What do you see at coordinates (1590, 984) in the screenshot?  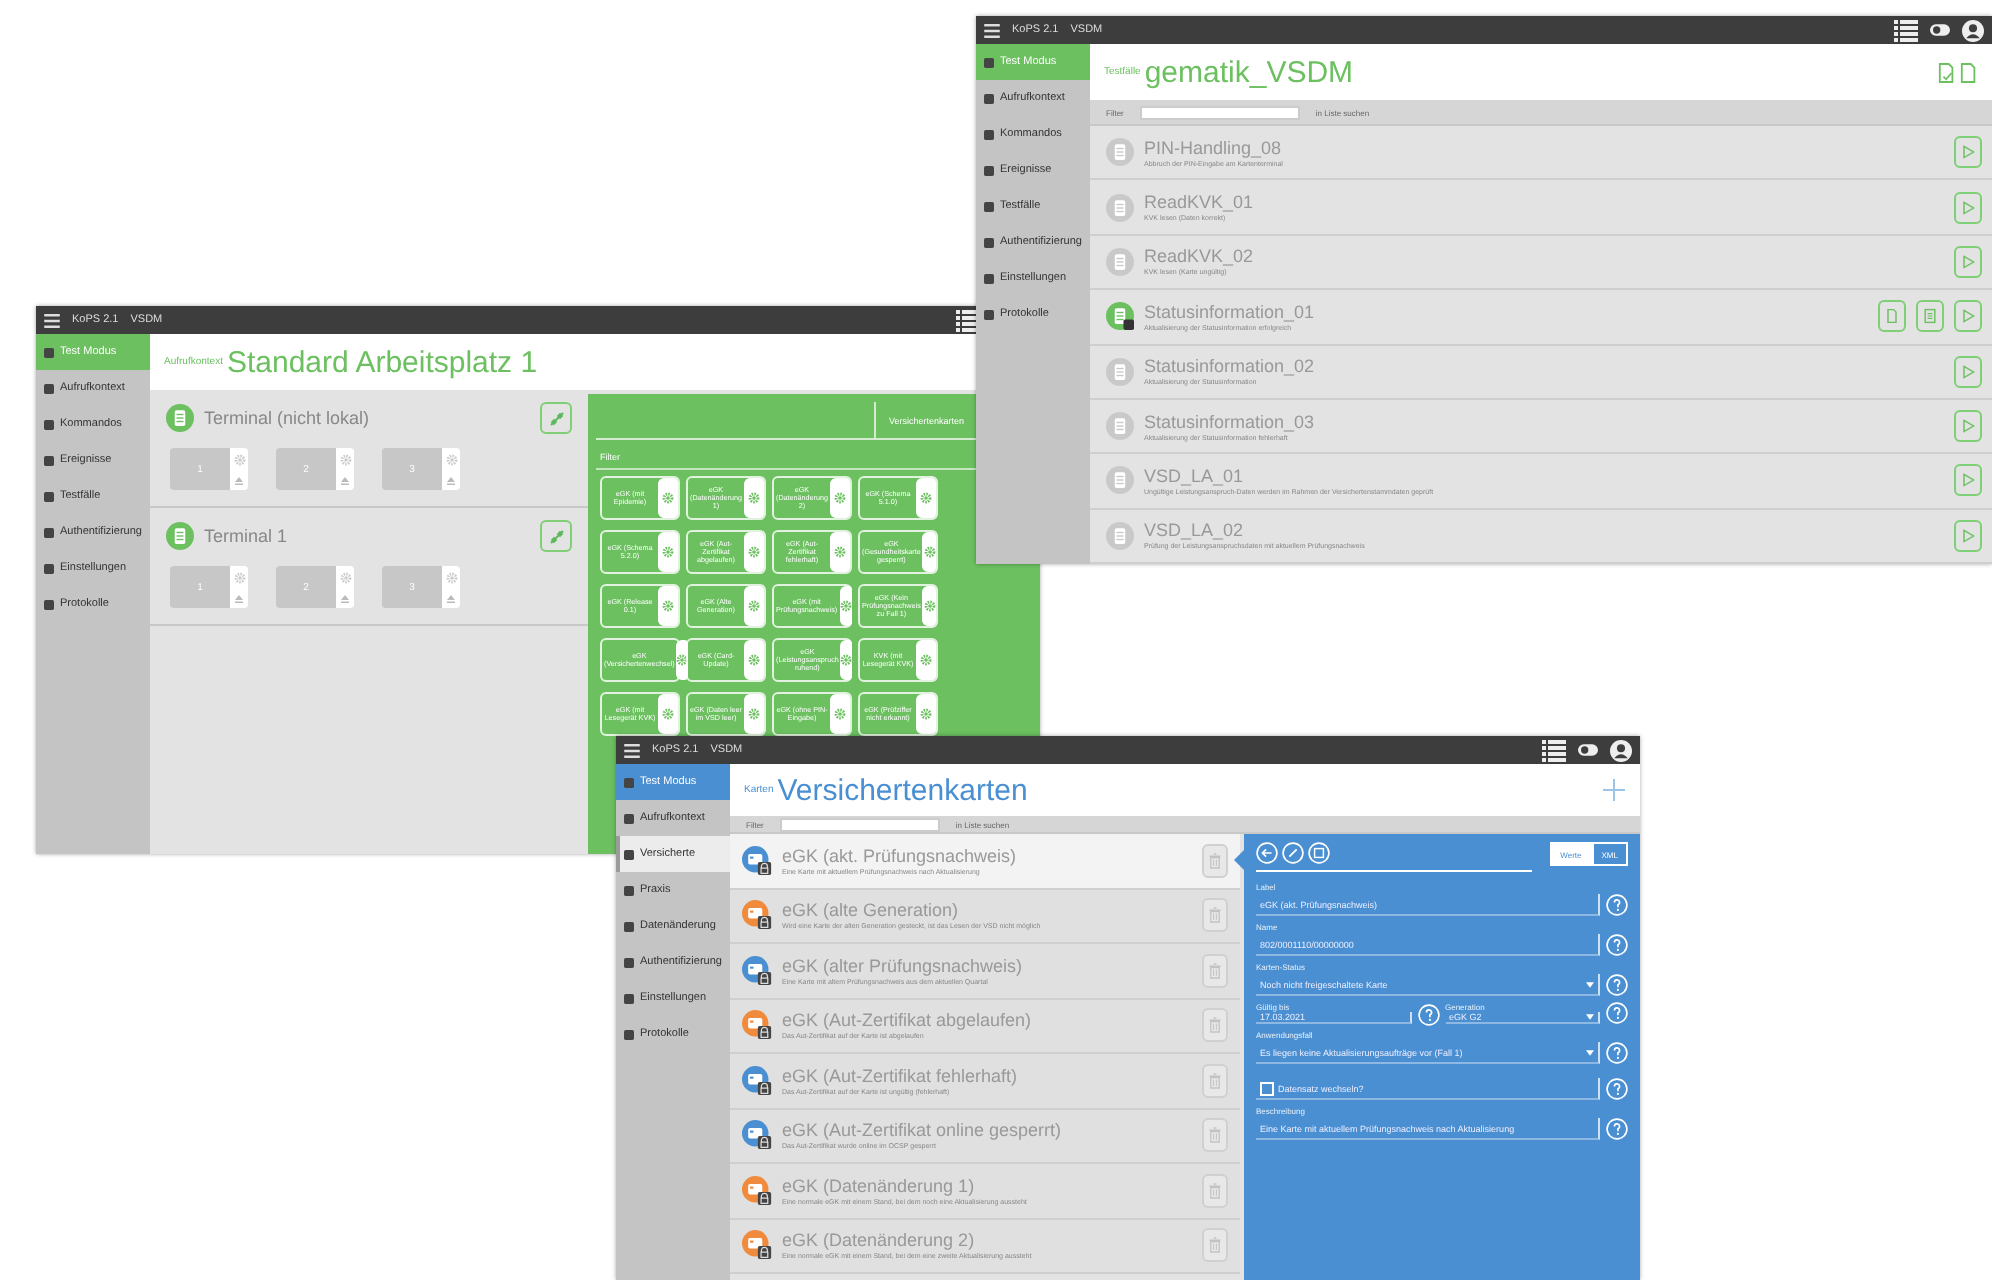 I see `caret-icon` at bounding box center [1590, 984].